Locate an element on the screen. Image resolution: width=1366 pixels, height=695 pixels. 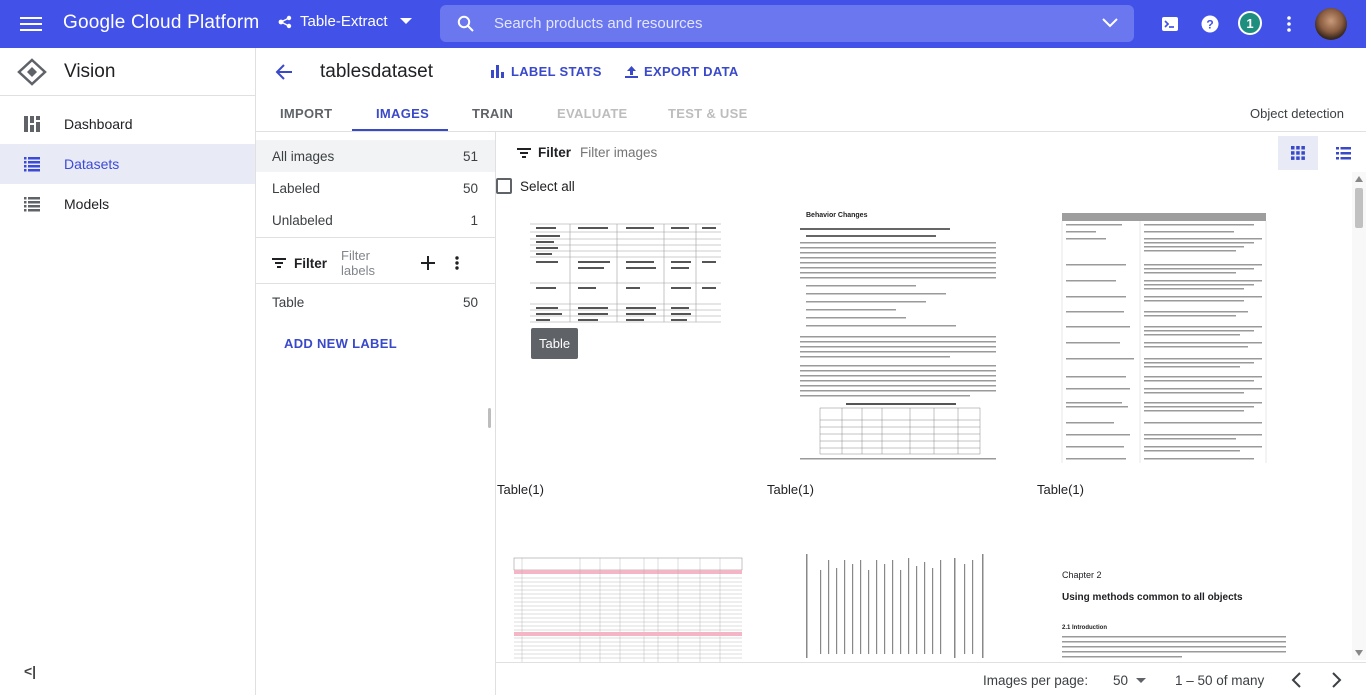
product-title: Vision is located at coordinates (90, 71).